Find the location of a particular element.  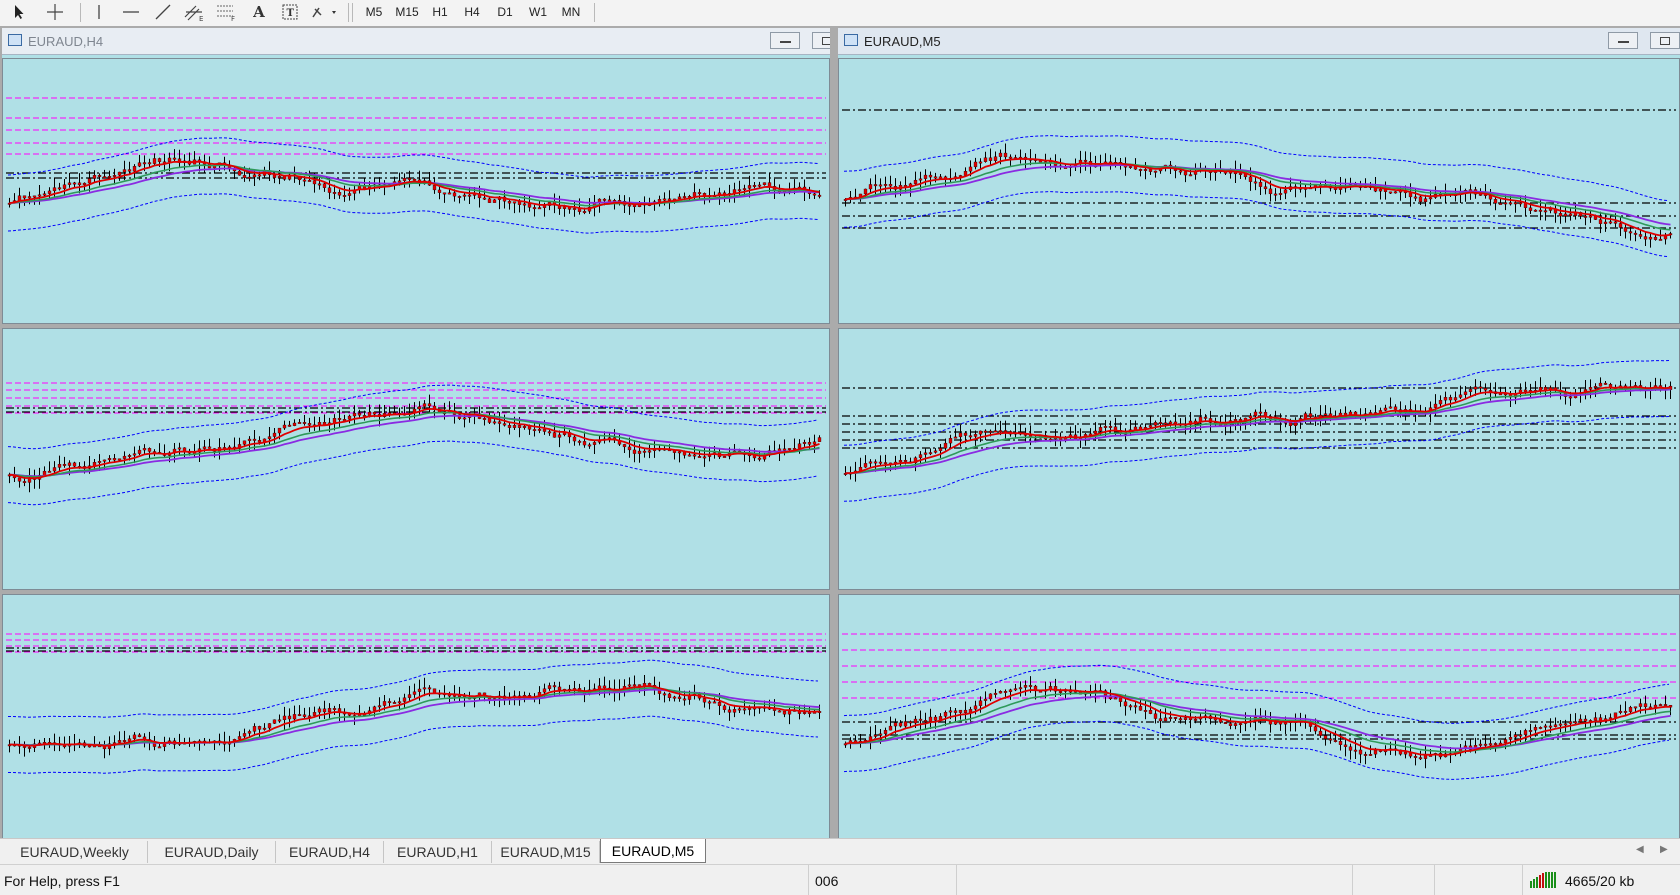

tab-scroll-right-icon: ▶ is located at coordinates (1664, 849).